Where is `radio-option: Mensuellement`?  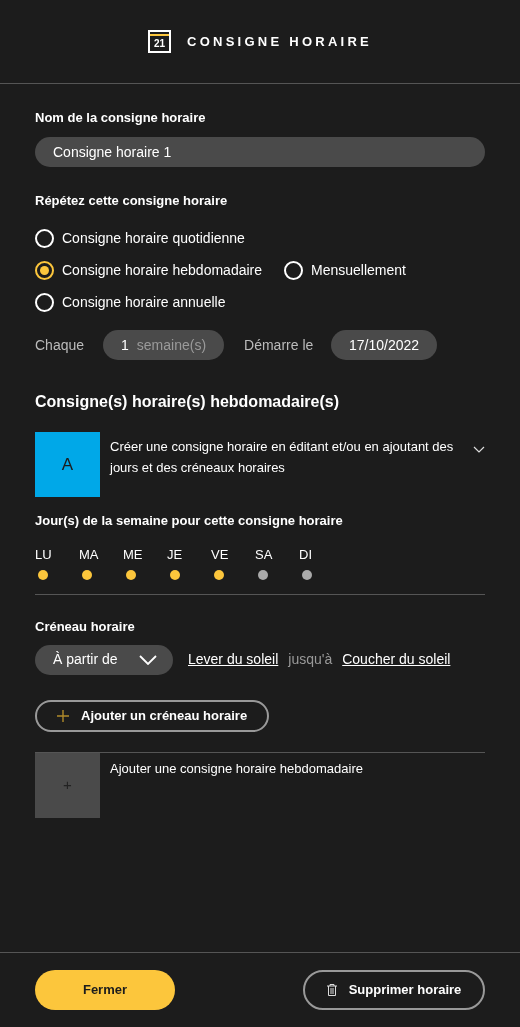
radio-option: Mensuellement is located at coordinates (345, 270).